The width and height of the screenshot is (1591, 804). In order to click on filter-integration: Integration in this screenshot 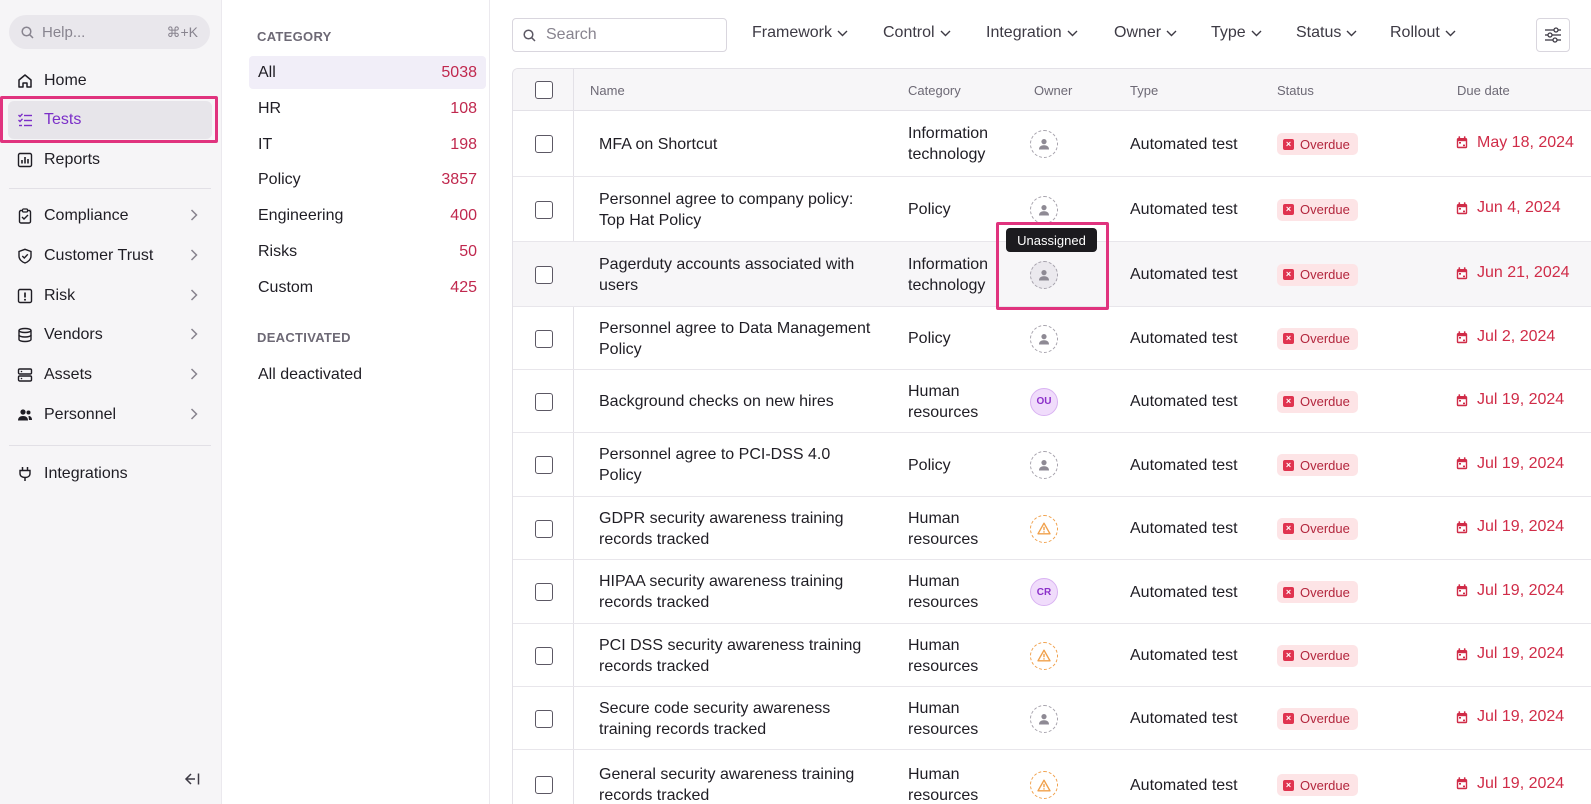, I will do `click(1032, 33)`.